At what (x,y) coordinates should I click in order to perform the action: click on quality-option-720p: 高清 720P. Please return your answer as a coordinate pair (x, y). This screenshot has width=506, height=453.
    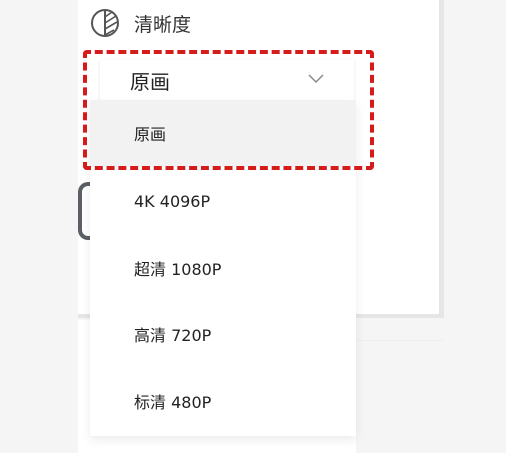
    Looking at the image, I should click on (223, 334).